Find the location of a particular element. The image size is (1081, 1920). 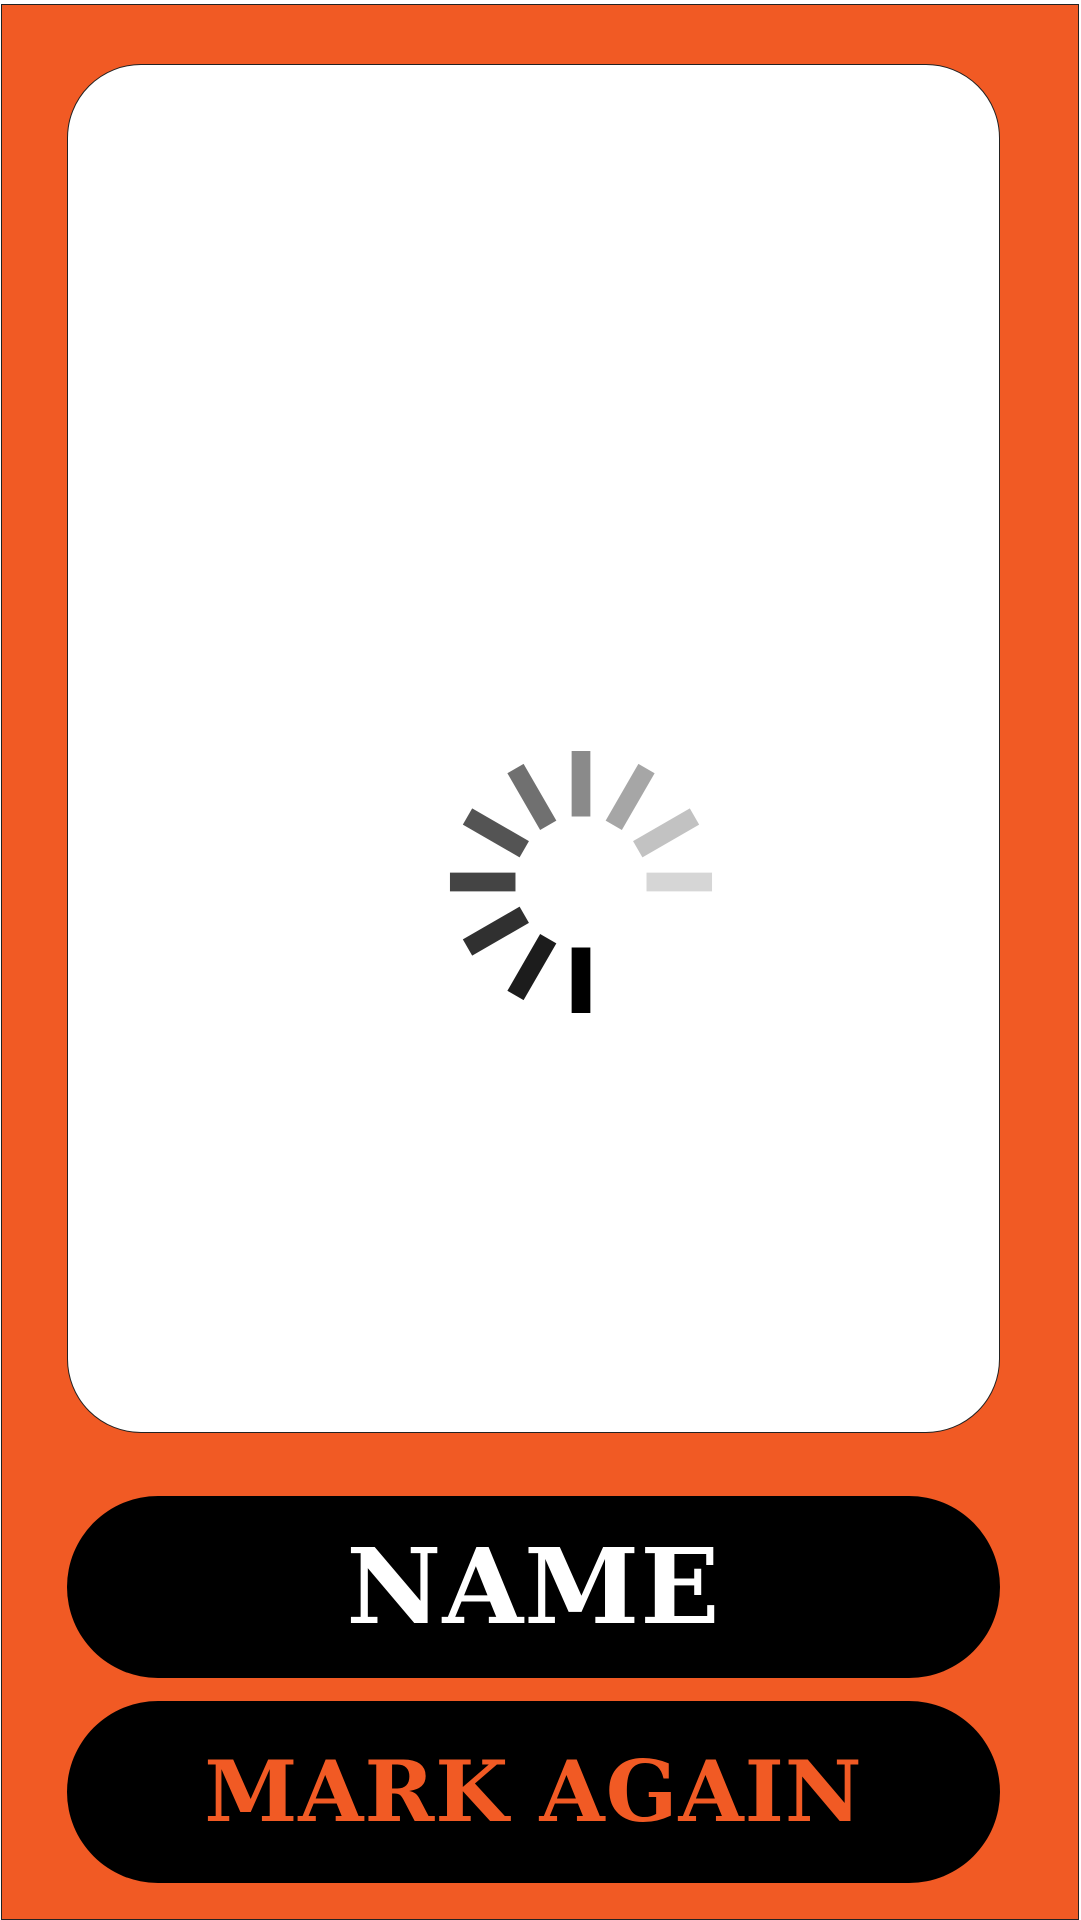

mark-again-button: MARK AGAIN is located at coordinates (533, 1792).